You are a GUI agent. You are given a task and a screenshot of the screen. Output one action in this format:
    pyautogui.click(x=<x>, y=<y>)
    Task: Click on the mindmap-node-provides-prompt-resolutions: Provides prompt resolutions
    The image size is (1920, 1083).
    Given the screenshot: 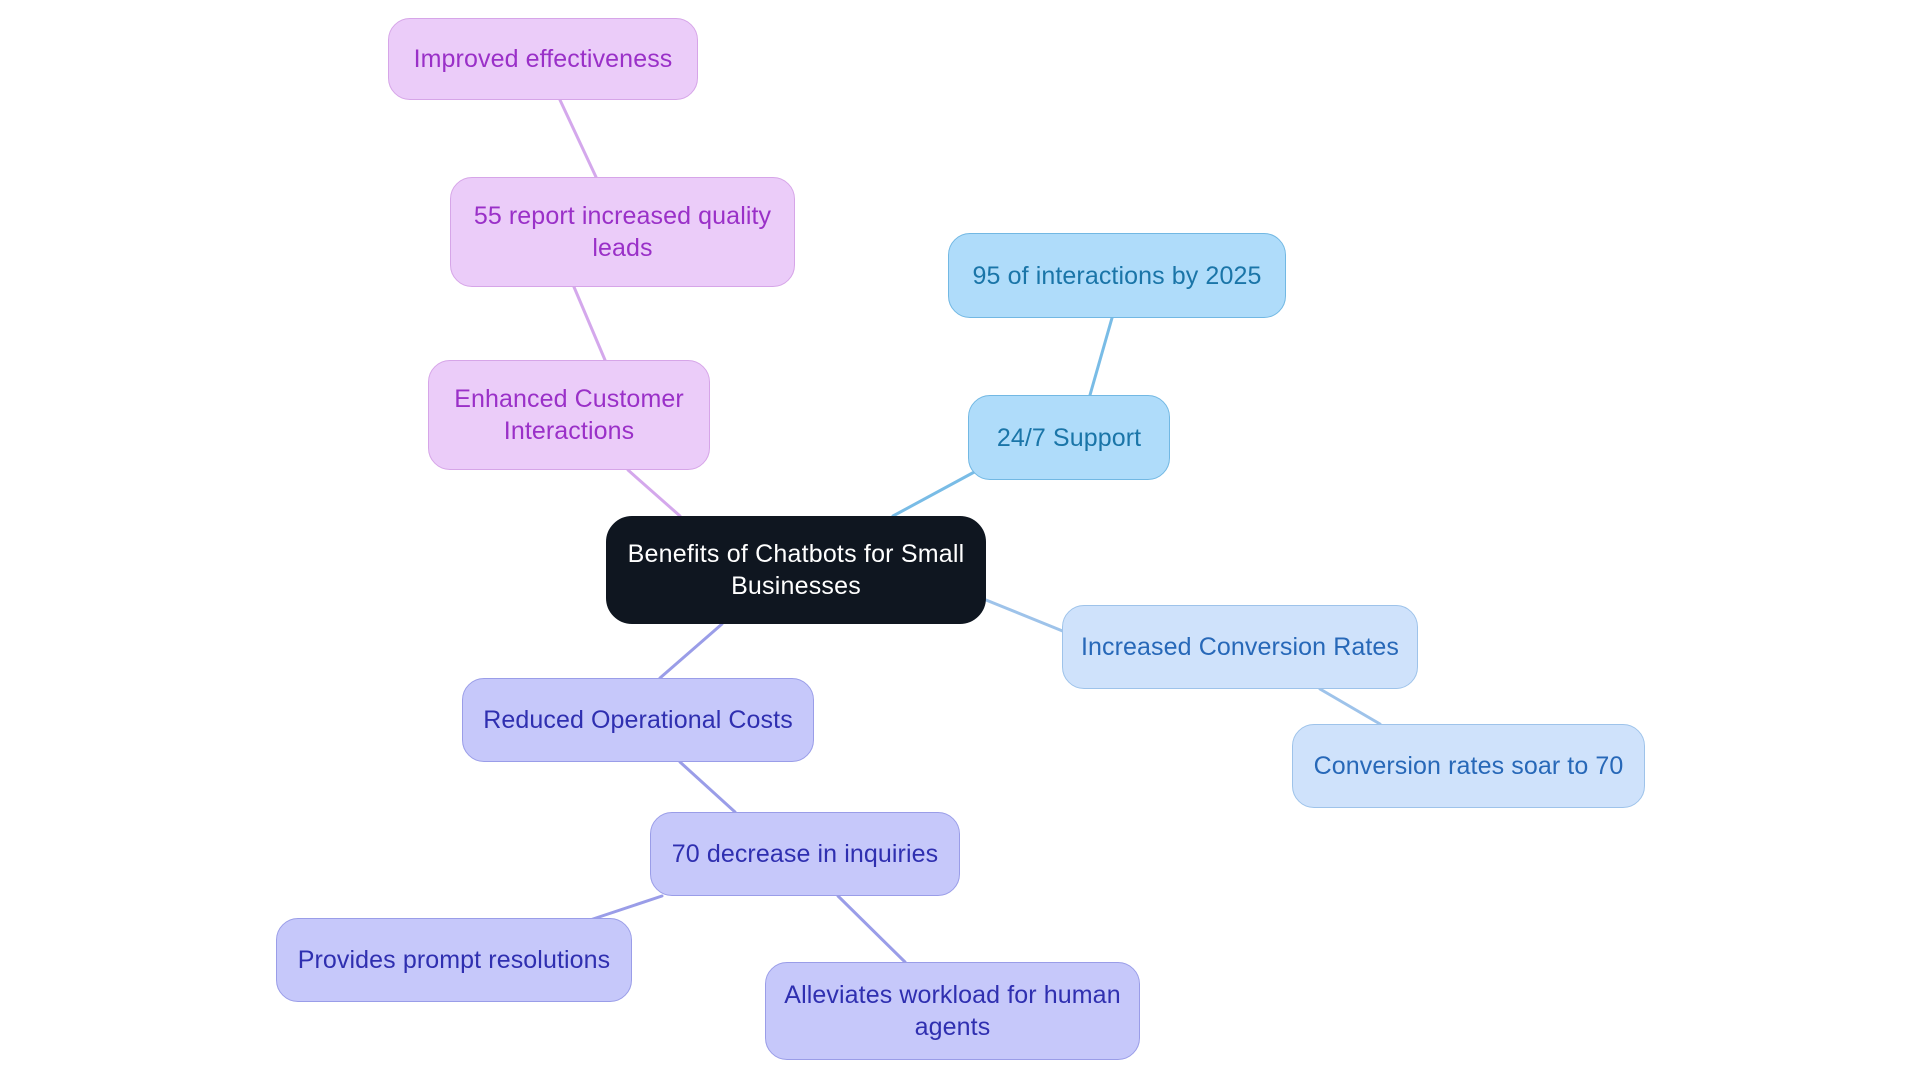 What is the action you would take?
    pyautogui.click(x=454, y=960)
    